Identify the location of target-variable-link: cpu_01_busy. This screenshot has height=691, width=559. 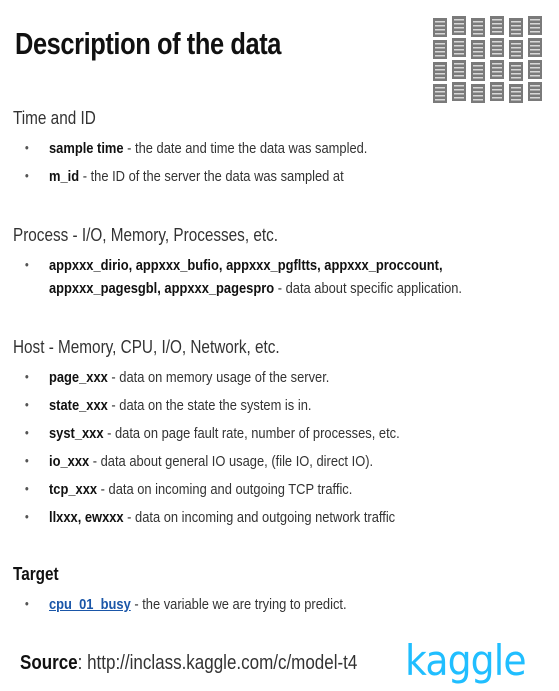
(90, 604).